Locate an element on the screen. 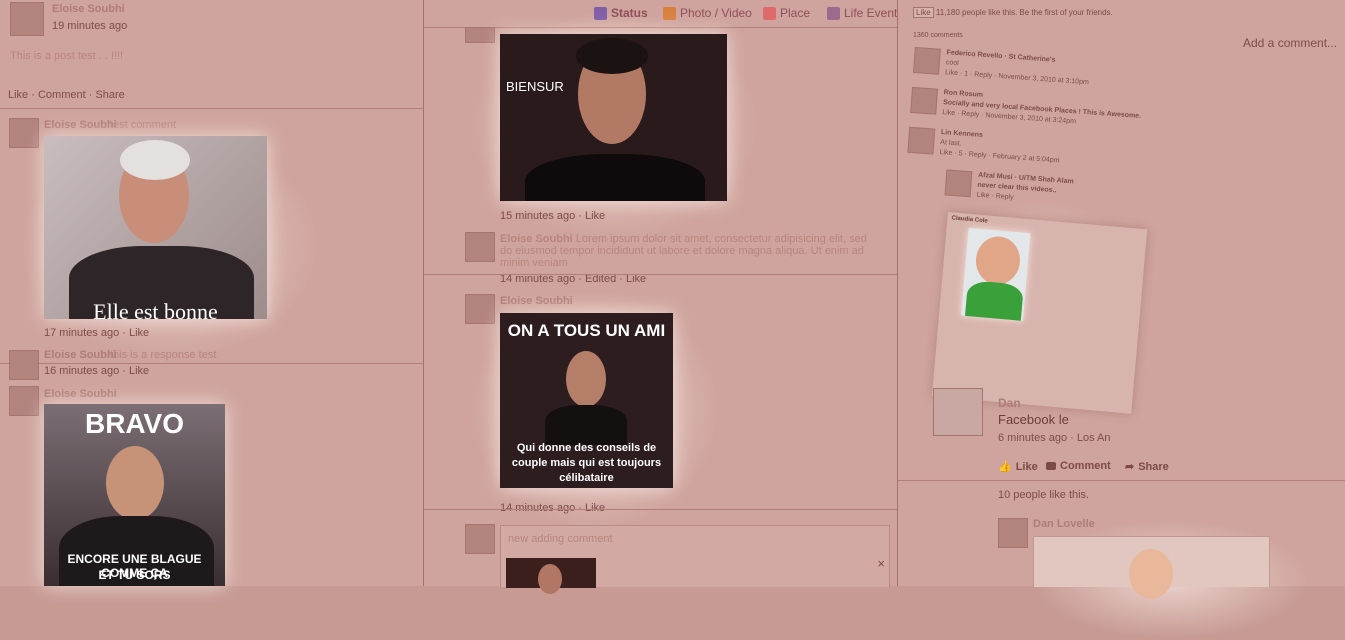 Image resolution: width=1345 pixels, height=640 pixels. post-meta: 14 minutes ago · Like is located at coordinates (553, 508).